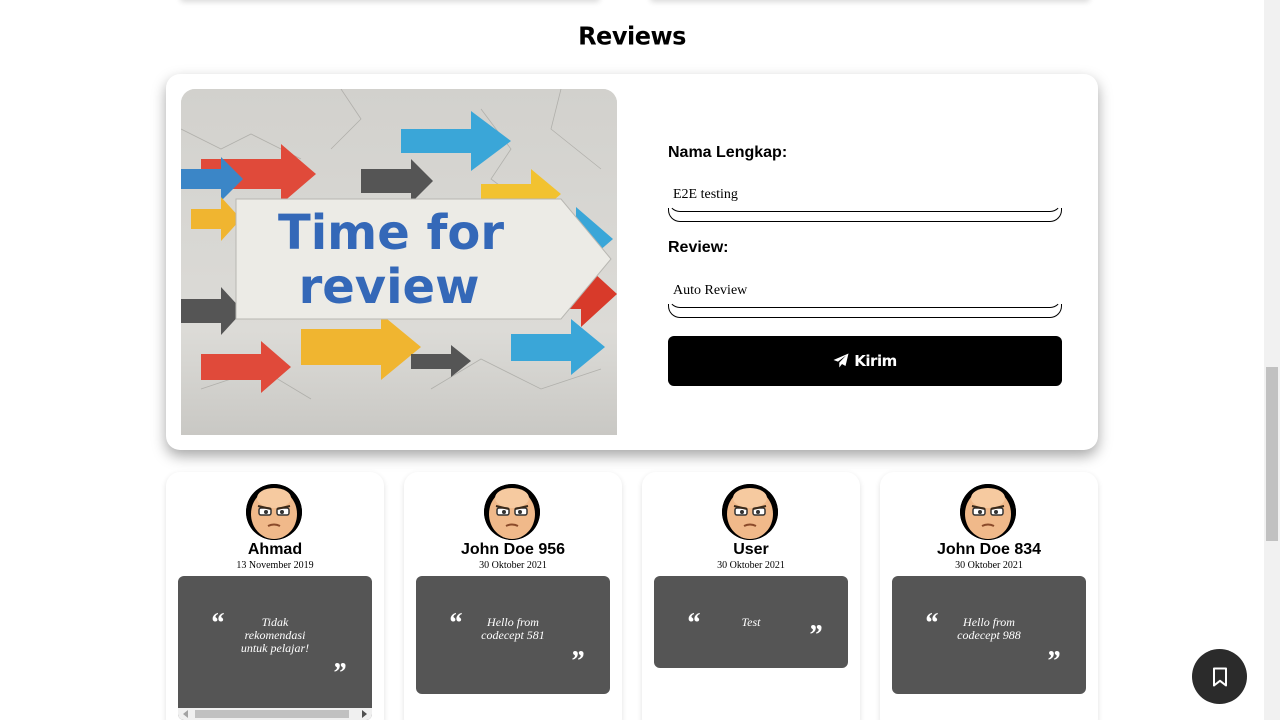 This screenshot has width=1280, height=720. What do you see at coordinates (185, 714) in the screenshot?
I see `scroll-left-arrow-icon` at bounding box center [185, 714].